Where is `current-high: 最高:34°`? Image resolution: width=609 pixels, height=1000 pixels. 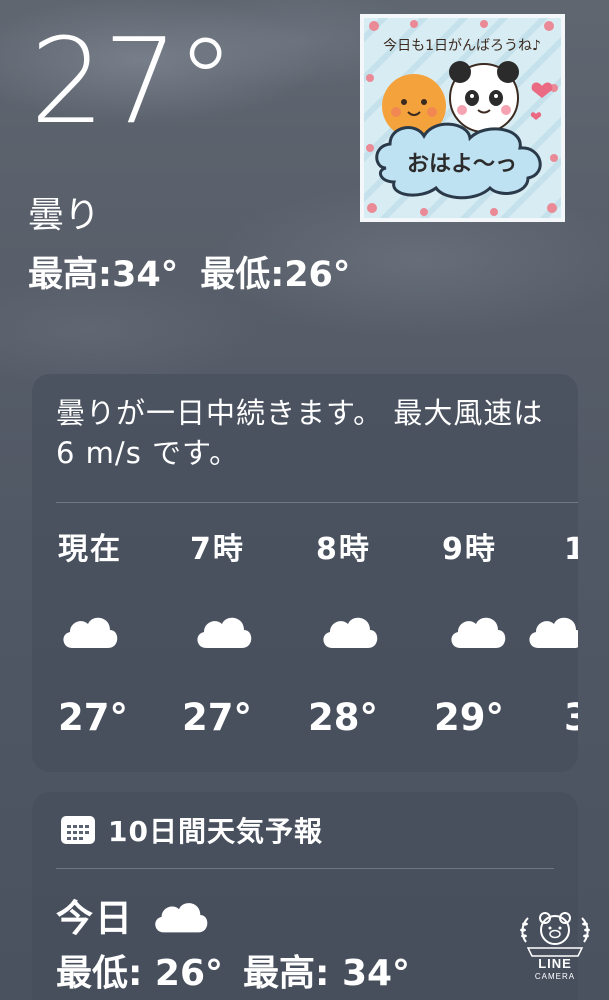 current-high: 最高:34° is located at coordinates (103, 275).